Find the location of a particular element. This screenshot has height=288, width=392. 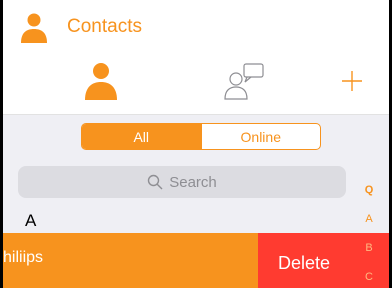

section-header: A is located at coordinates (31, 220).